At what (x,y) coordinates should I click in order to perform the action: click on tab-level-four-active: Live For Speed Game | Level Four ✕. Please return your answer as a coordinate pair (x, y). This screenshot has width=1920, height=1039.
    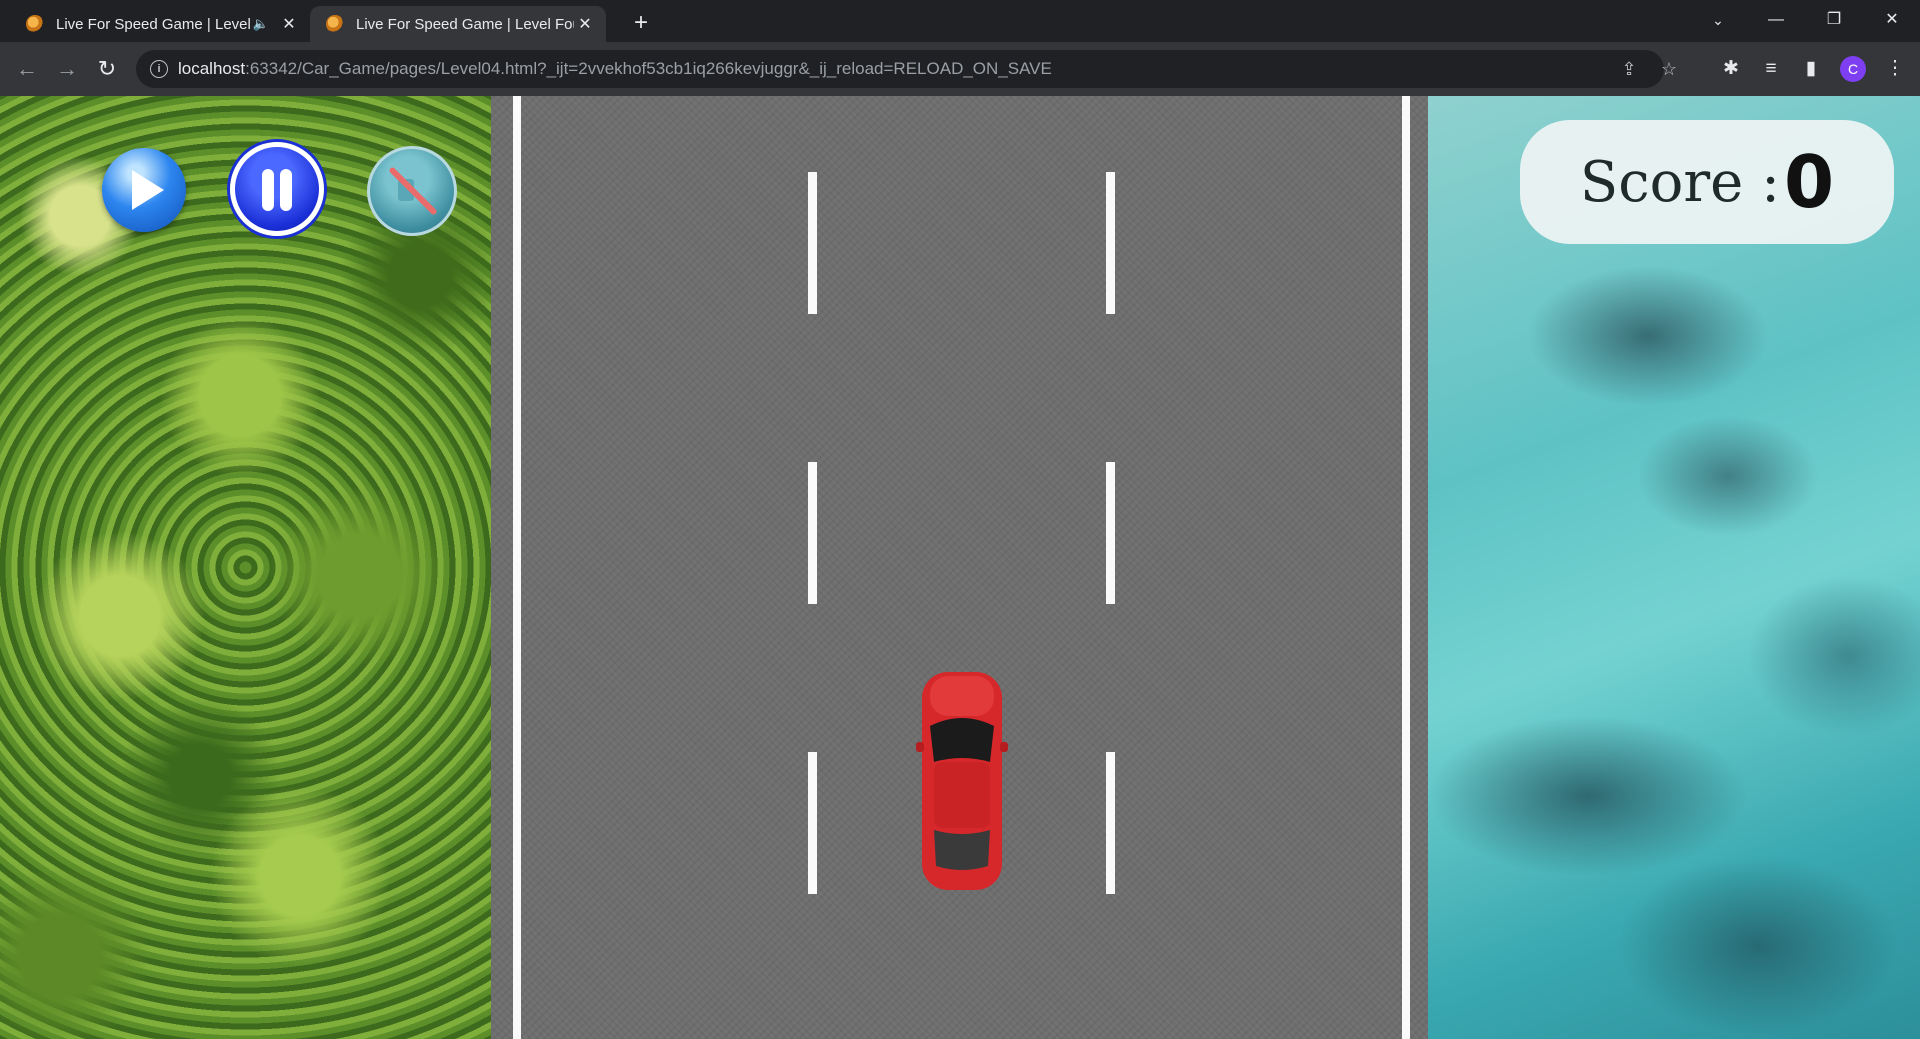
    Looking at the image, I should click on (458, 24).